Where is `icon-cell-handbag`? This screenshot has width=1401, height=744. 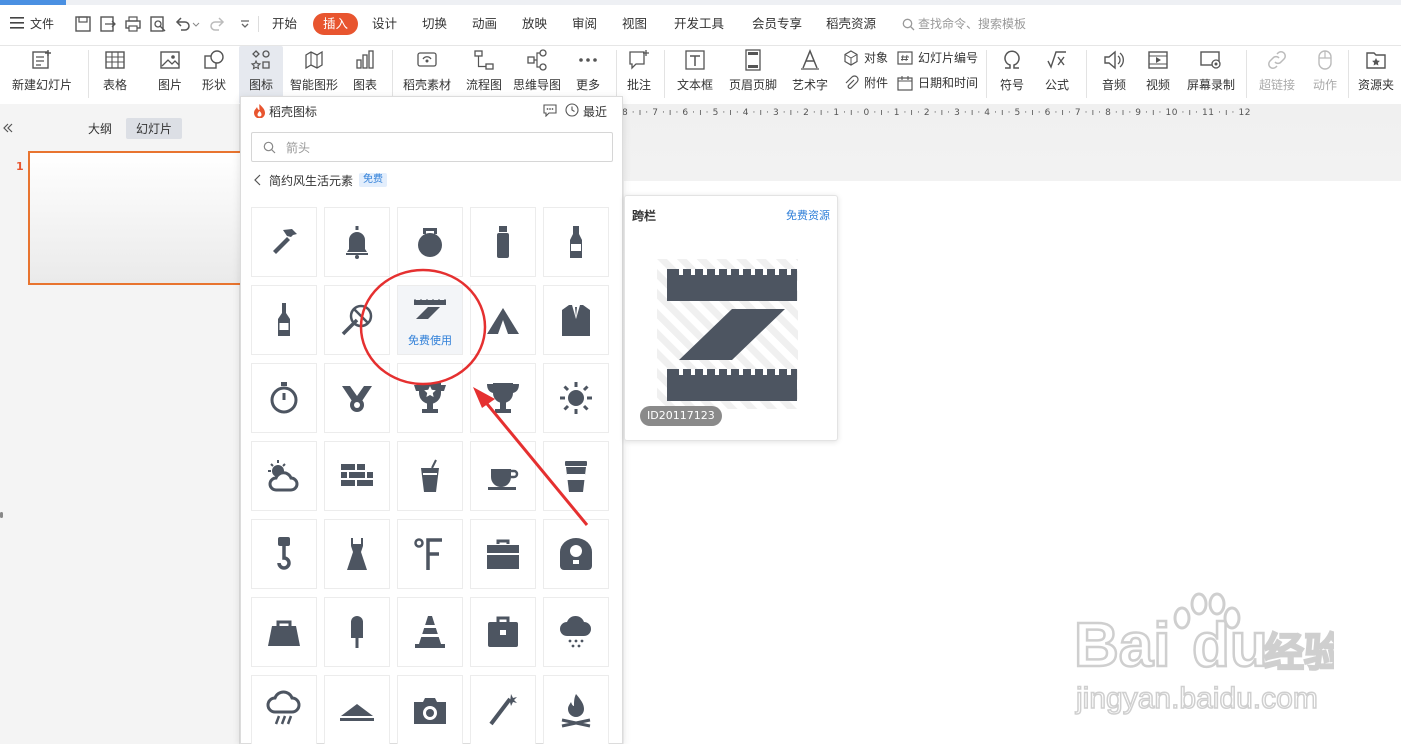 icon-cell-handbag is located at coordinates (284, 632).